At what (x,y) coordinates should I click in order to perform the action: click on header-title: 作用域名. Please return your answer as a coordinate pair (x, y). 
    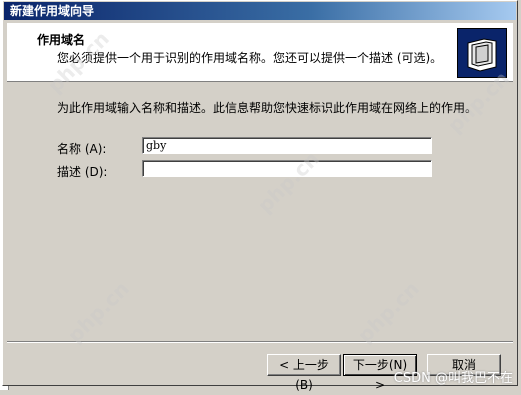
    Looking at the image, I should click on (61, 40).